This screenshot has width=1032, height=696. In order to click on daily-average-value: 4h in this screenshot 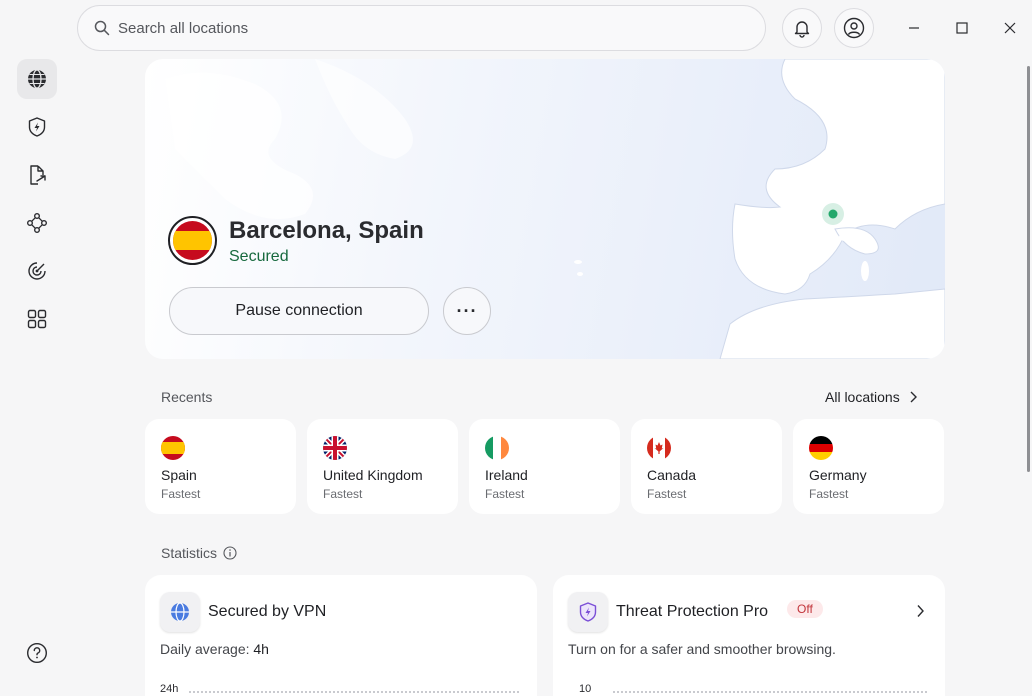, I will do `click(261, 649)`.